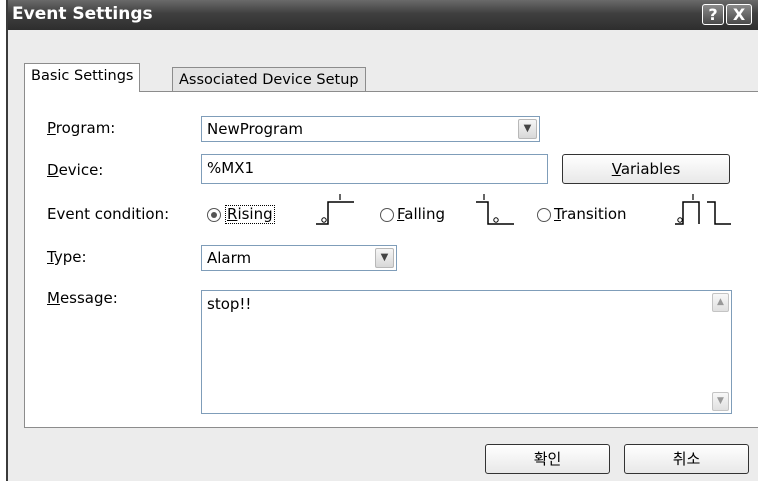 This screenshot has width=758, height=481. I want to click on window-title: Event Settings, so click(82, 14).